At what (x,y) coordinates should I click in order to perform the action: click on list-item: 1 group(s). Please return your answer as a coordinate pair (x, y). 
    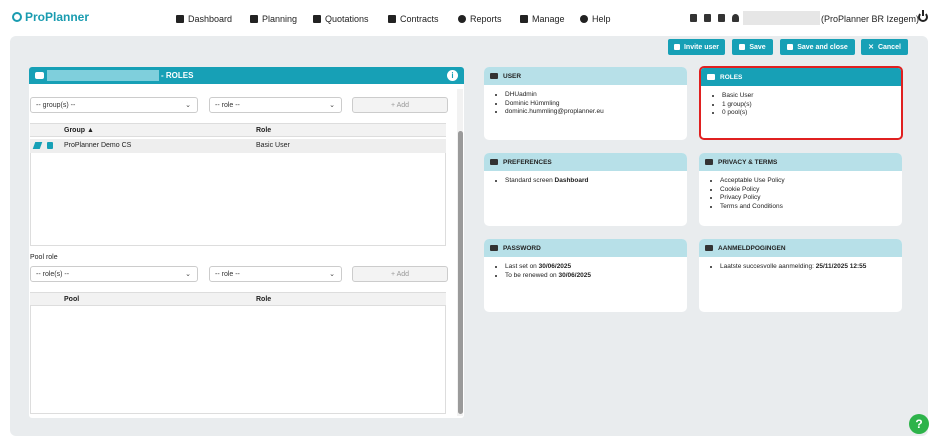
    Looking at the image, I should click on (811, 105).